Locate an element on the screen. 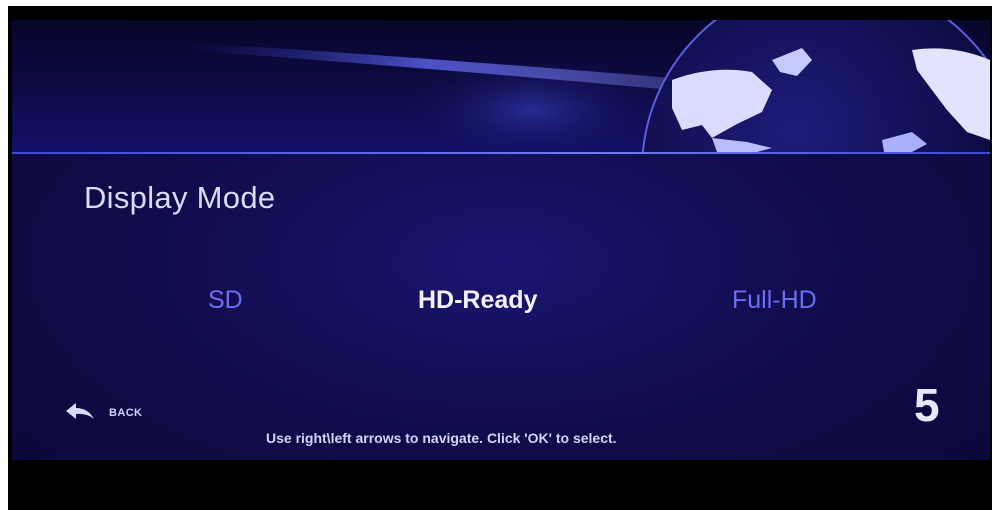  option-sd: SD is located at coordinates (225, 300).